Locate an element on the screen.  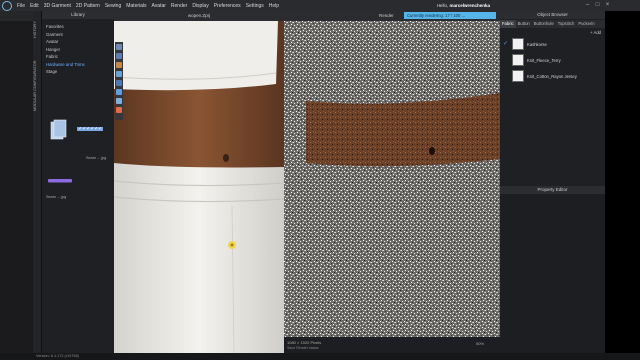
library-title: Library is located at coordinates (78, 15).